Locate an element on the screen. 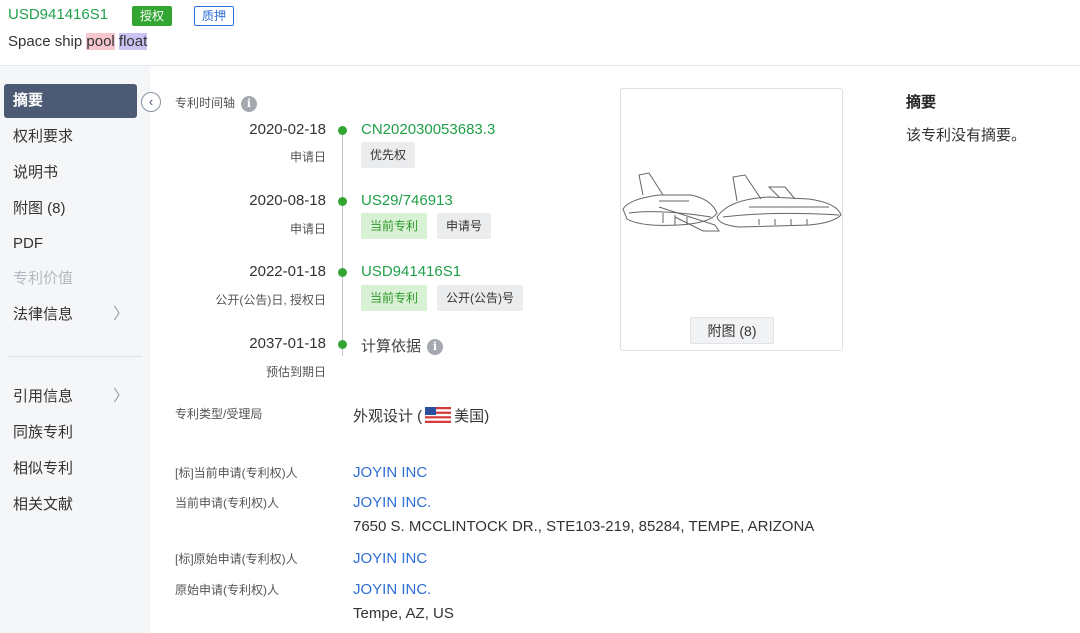  field-value-patent-type: 外观设计 ( 美国) is located at coordinates (421, 415).